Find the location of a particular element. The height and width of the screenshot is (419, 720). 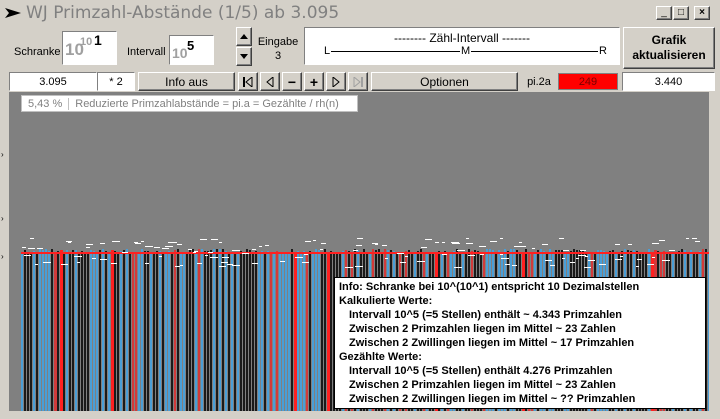

info-toggle-button: Info aus is located at coordinates (186, 81).